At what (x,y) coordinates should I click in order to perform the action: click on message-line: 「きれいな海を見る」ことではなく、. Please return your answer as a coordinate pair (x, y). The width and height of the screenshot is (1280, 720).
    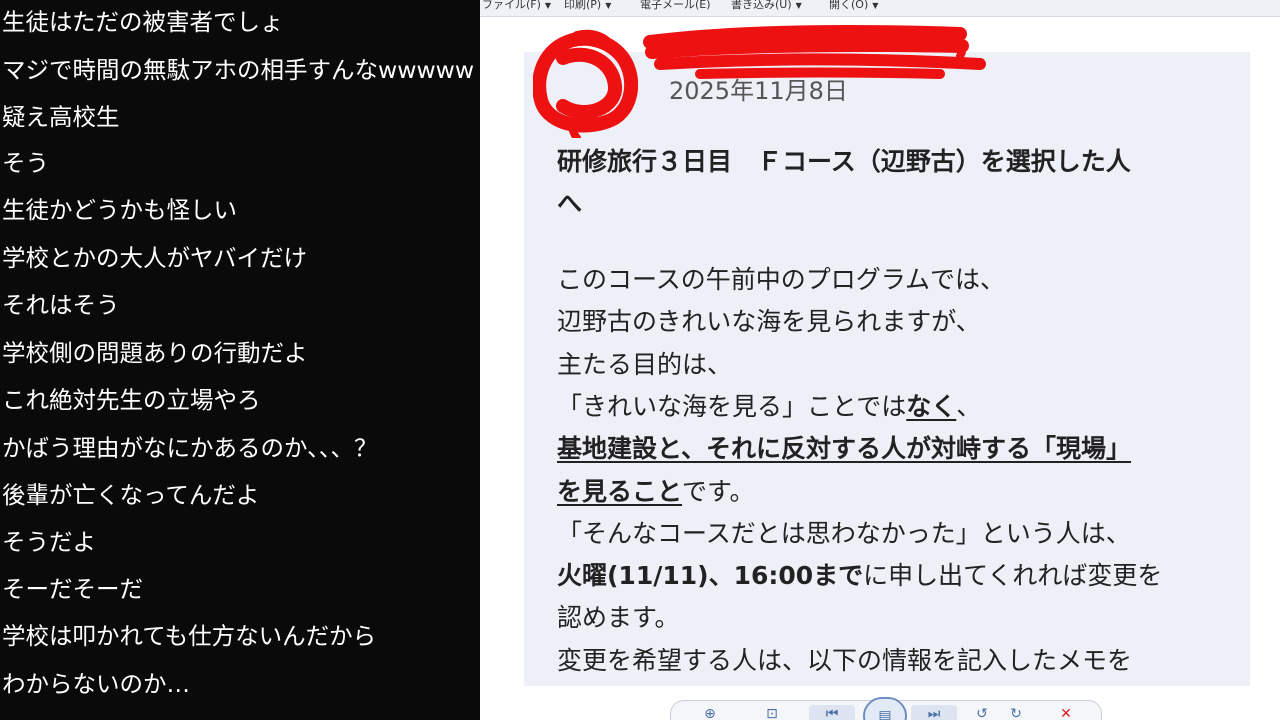
    Looking at the image, I should click on (769, 406).